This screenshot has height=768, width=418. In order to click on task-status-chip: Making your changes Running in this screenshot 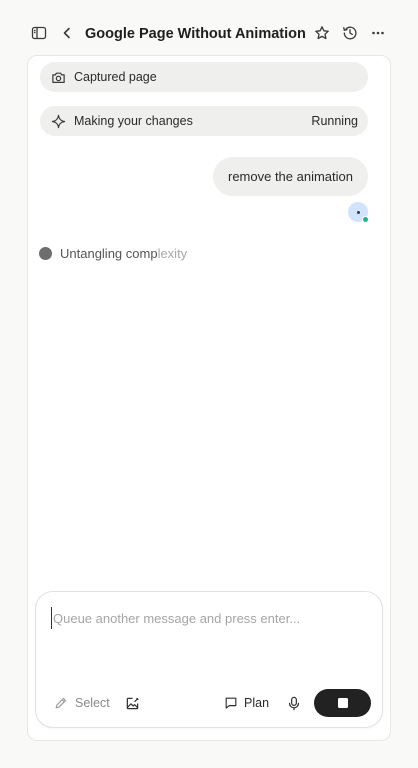, I will do `click(204, 121)`.